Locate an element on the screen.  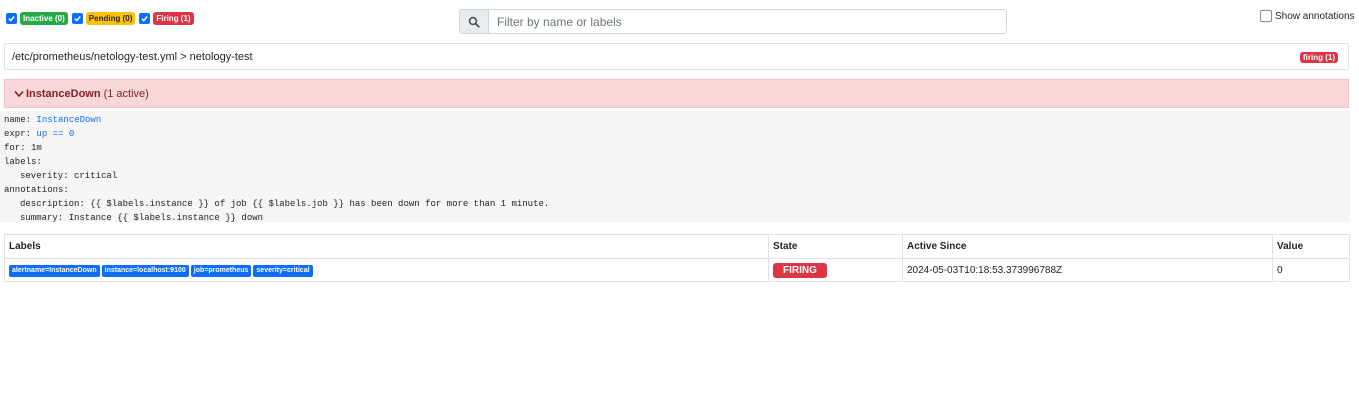
search-input is located at coordinates (747, 21).